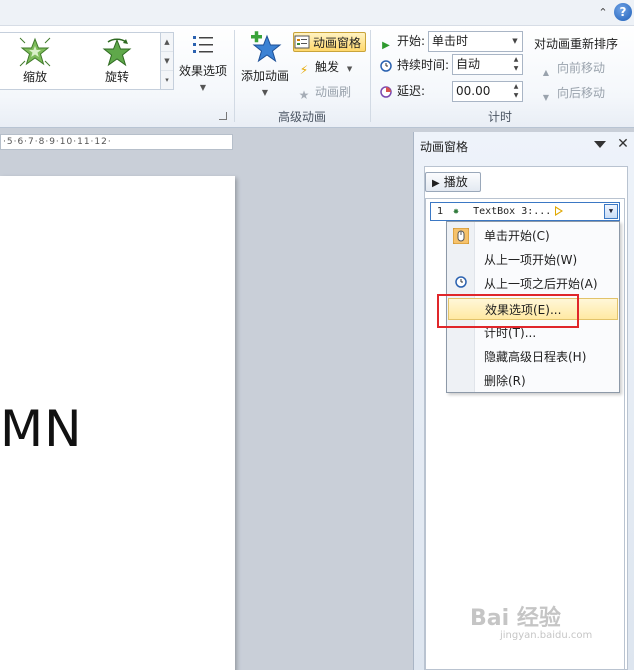 The image size is (634, 670). Describe the element at coordinates (517, 236) in the screenshot. I see `menu-item-label: 单击开始(C)` at that location.